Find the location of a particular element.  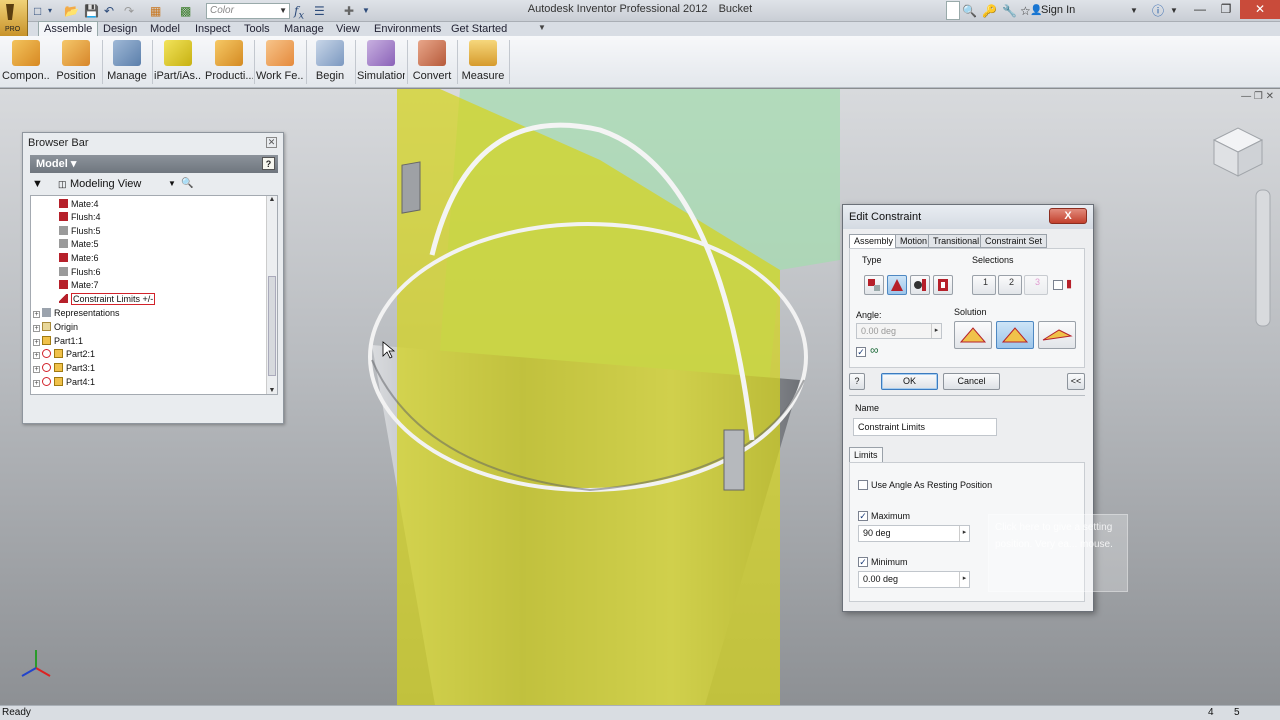

tangent-type-button is located at coordinates (920, 285).